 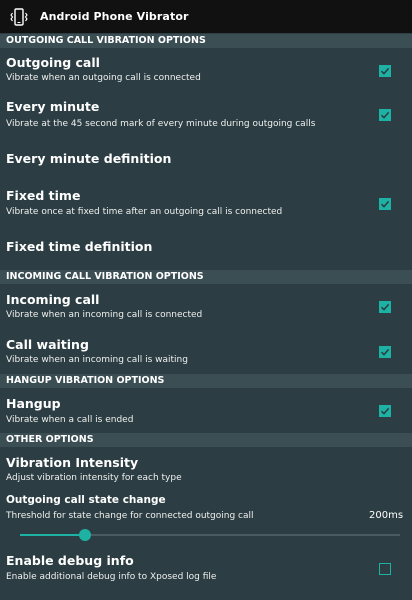 What do you see at coordinates (206, 440) in the screenshot?
I see `section-header-other: OTHER OPTIONS` at bounding box center [206, 440].